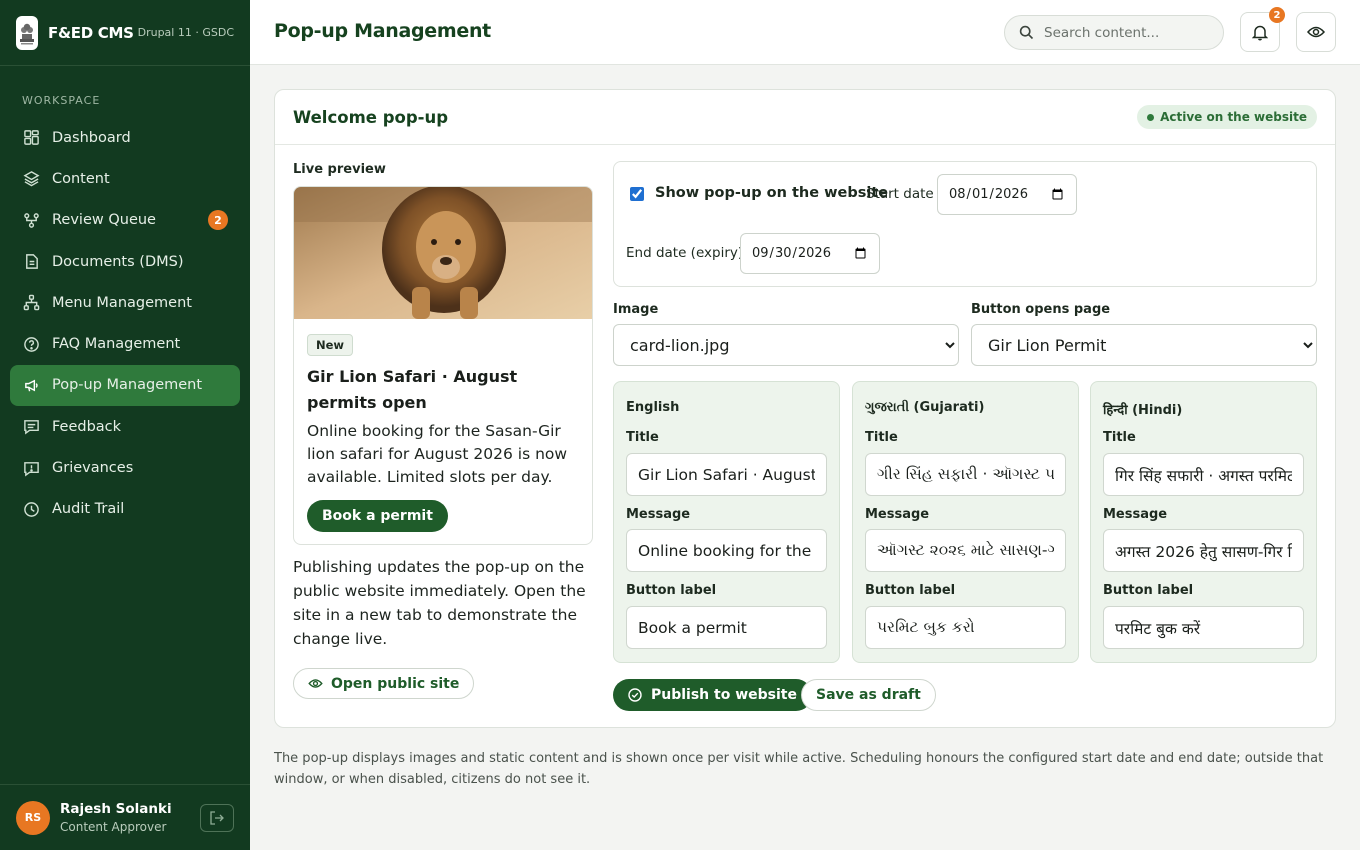 The width and height of the screenshot is (1360, 850). Describe the element at coordinates (965, 550) in the screenshot. I see `gujarati-message-field` at that location.